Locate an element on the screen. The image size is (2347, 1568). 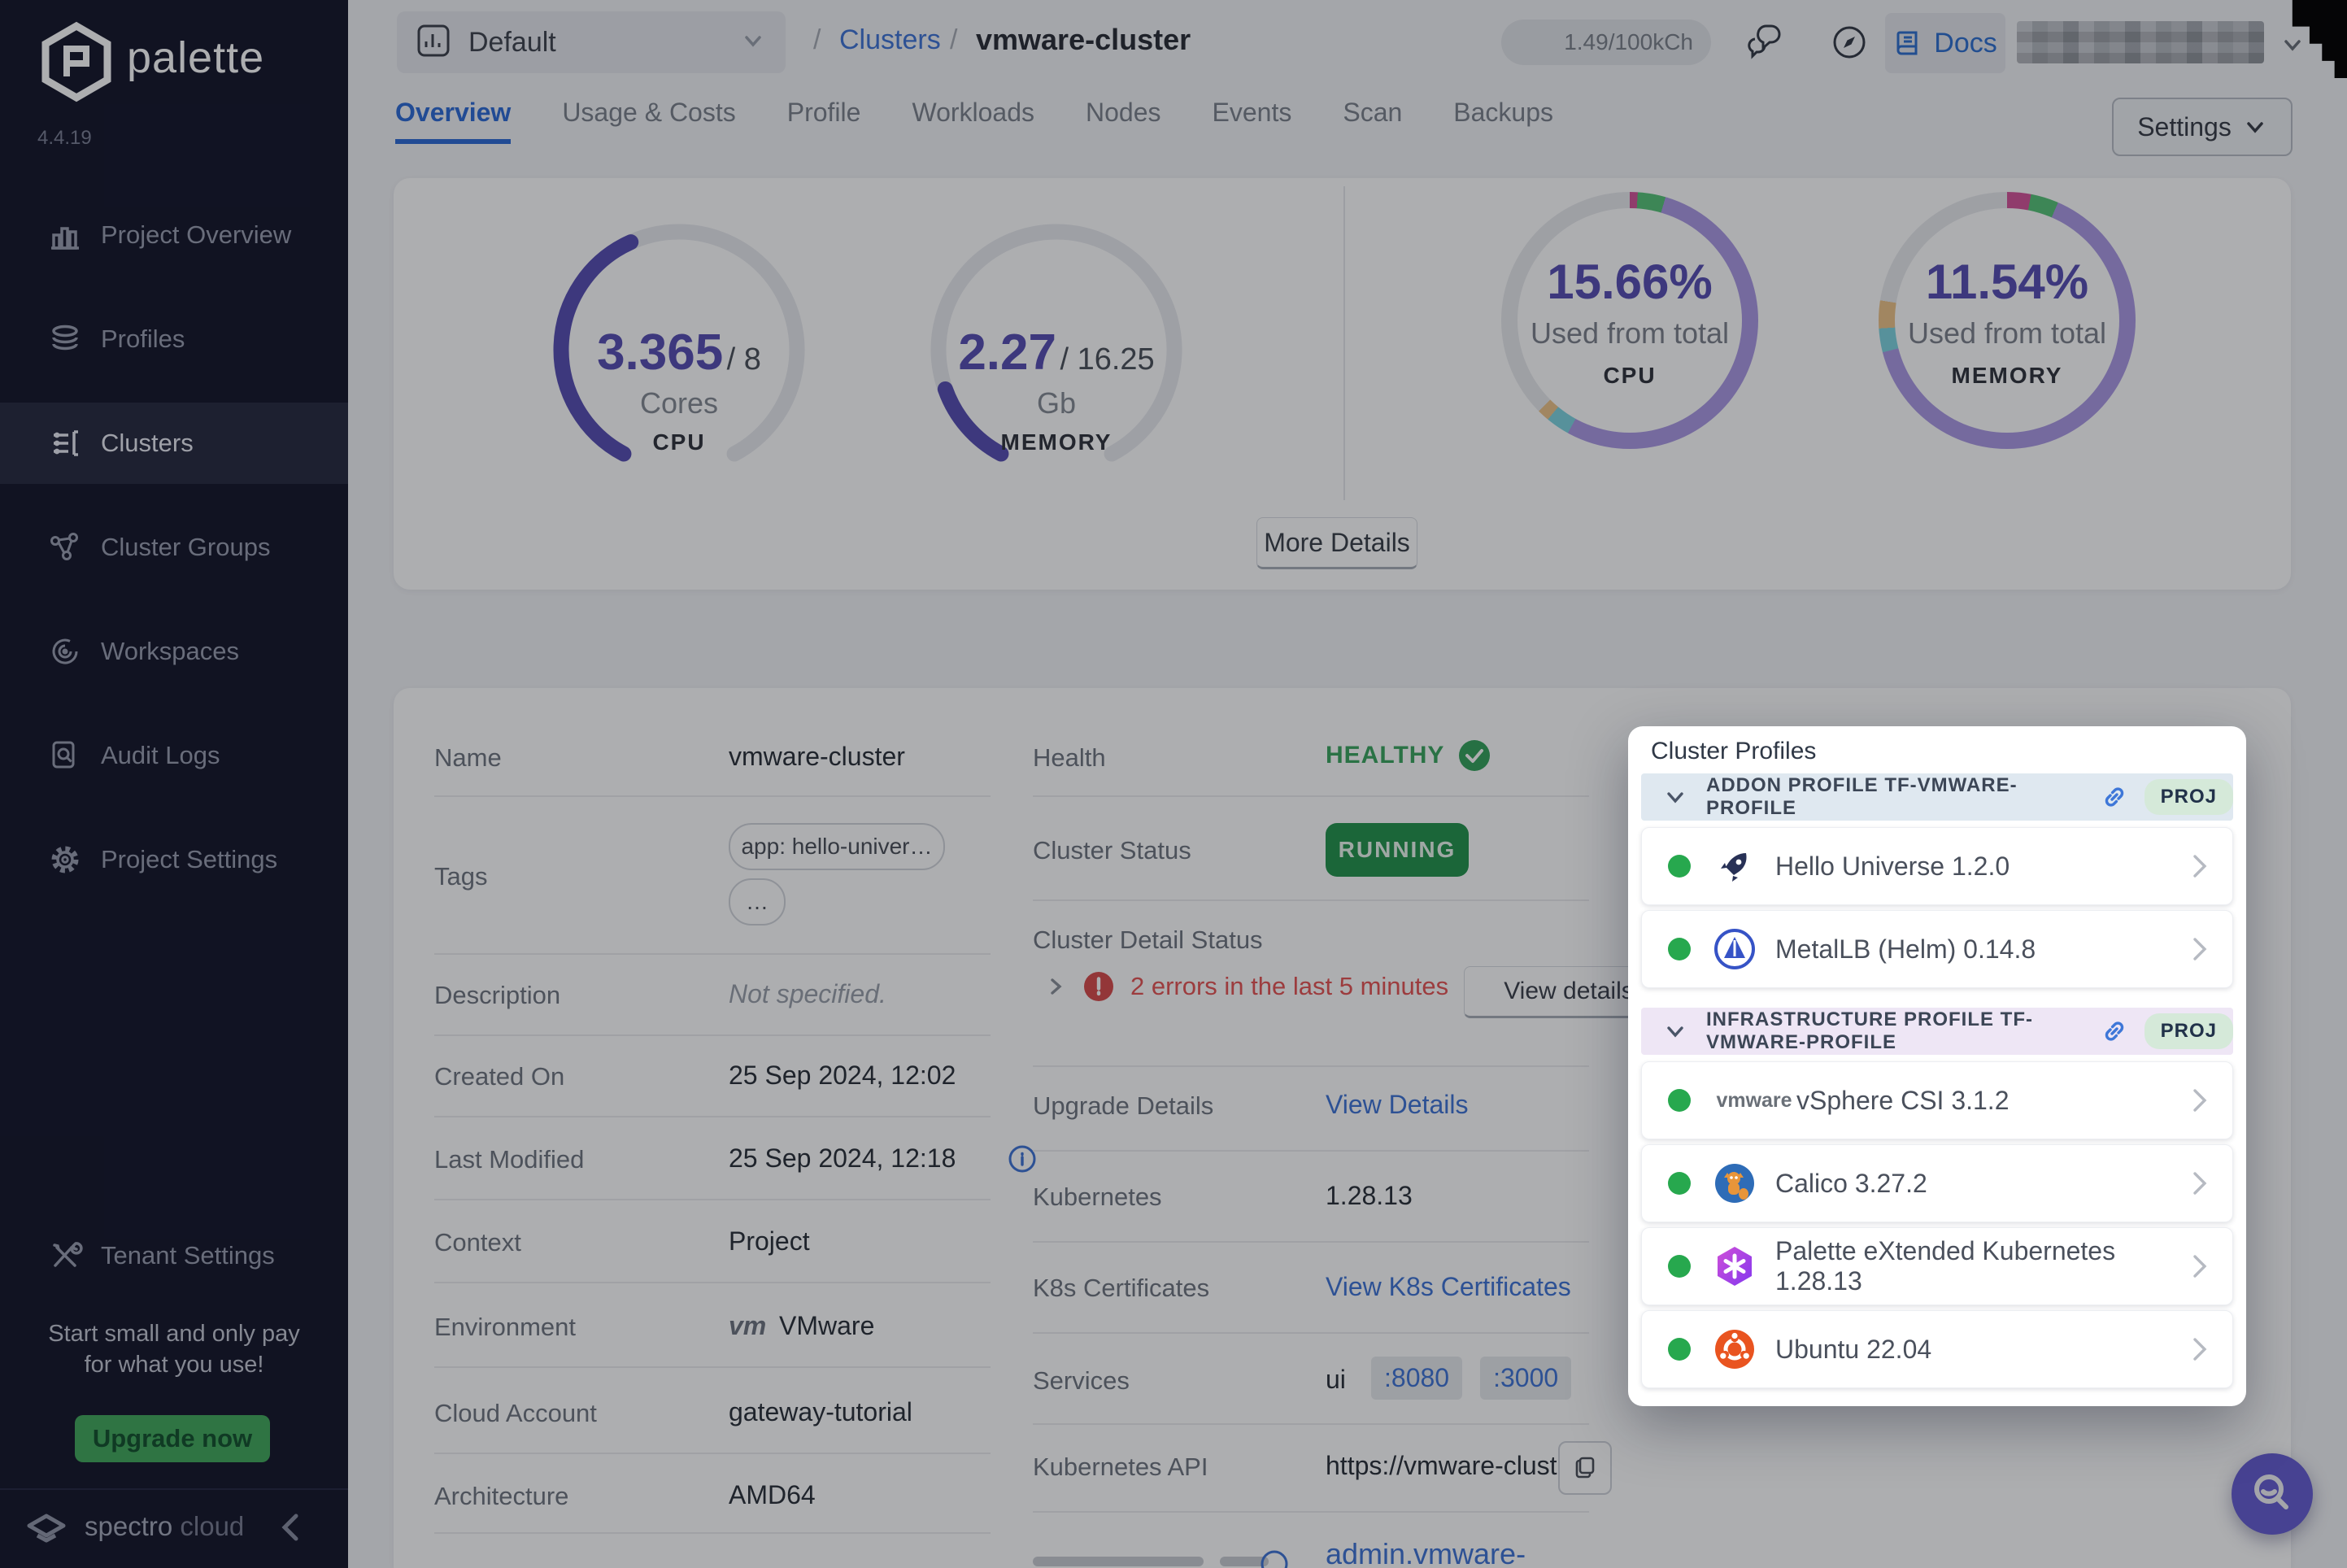
profile-layer-name: Ubuntu 22.04 is located at coordinates (1854, 1349).